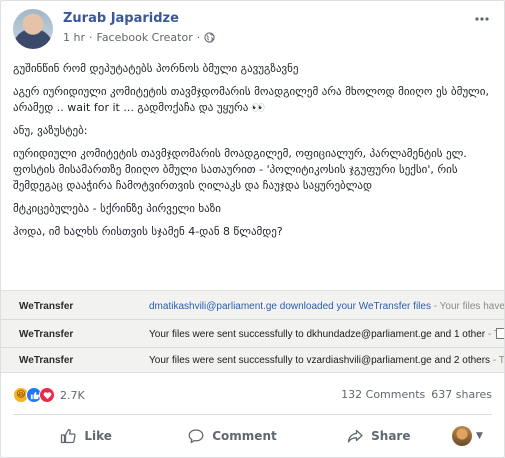 The width and height of the screenshot is (505, 458). What do you see at coordinates (72, 395) in the screenshot?
I see `reactions-count: 2.7K` at bounding box center [72, 395].